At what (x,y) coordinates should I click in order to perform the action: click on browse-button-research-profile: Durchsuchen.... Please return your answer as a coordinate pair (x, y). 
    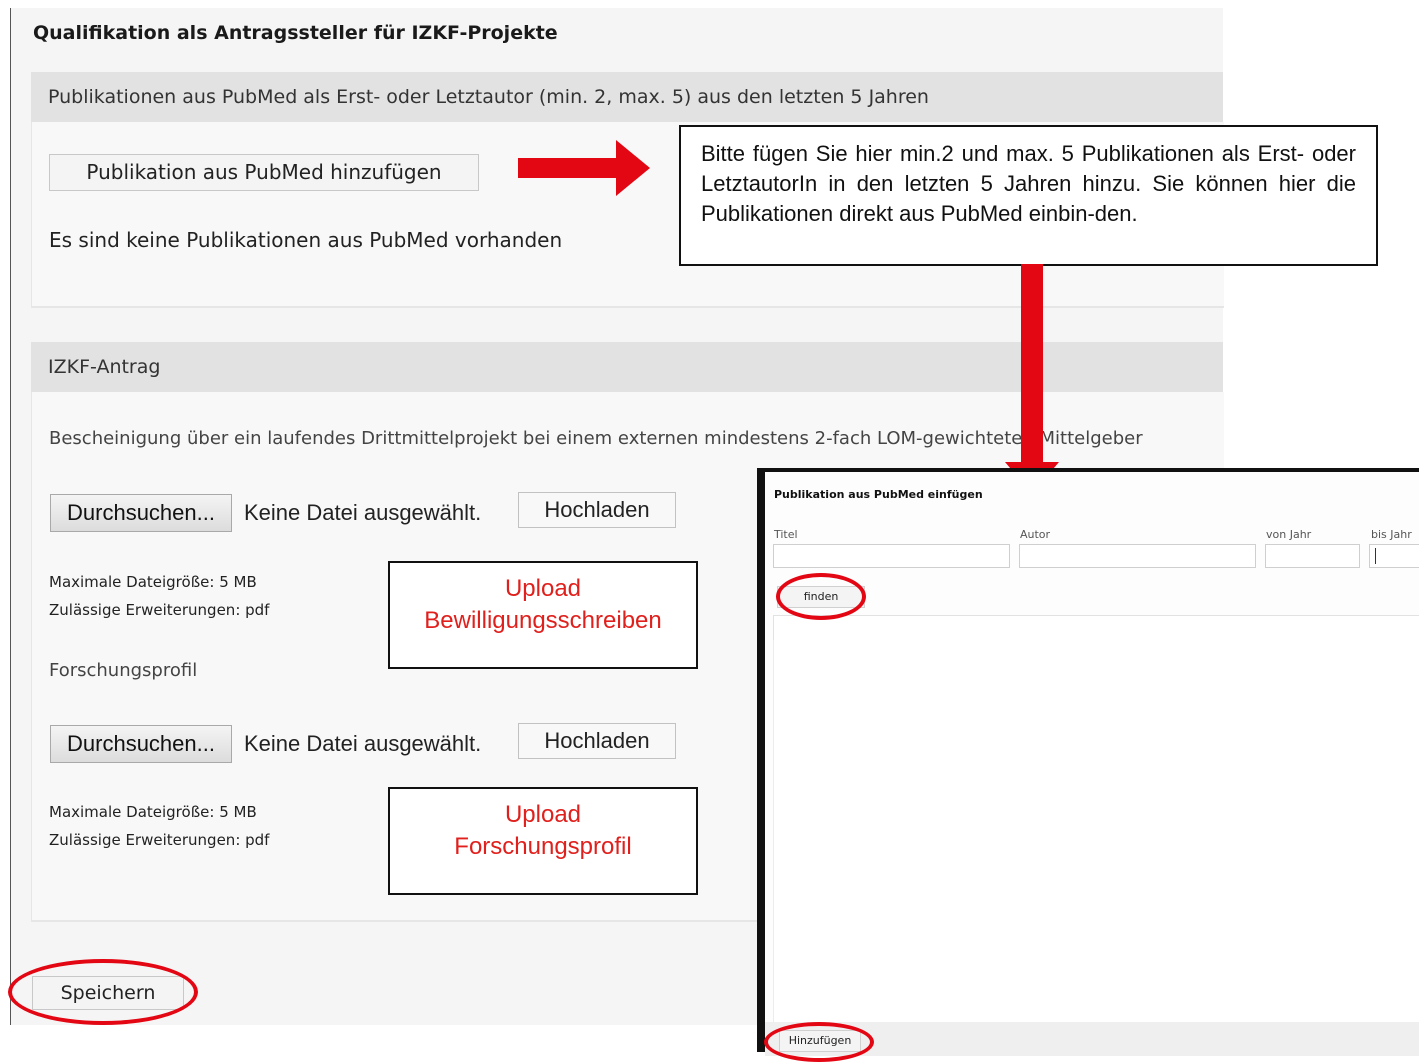
    Looking at the image, I should click on (141, 744).